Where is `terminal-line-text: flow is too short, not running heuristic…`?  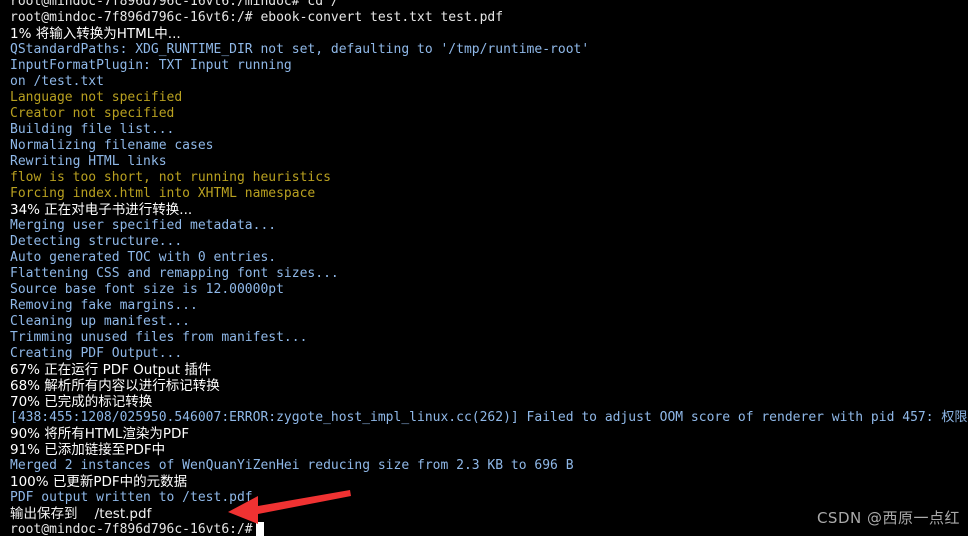 terminal-line-text: flow is too short, not running heuristic… is located at coordinates (170, 177).